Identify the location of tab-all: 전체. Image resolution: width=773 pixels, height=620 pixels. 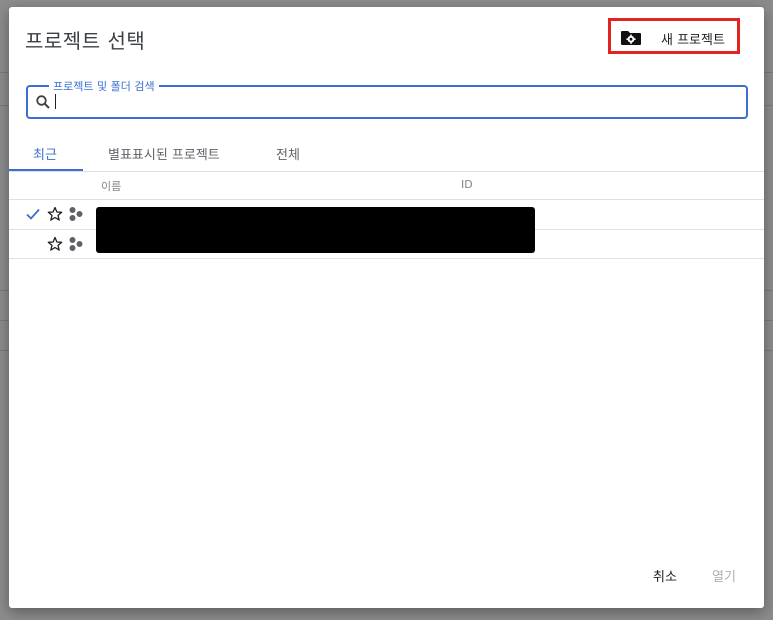
(288, 153).